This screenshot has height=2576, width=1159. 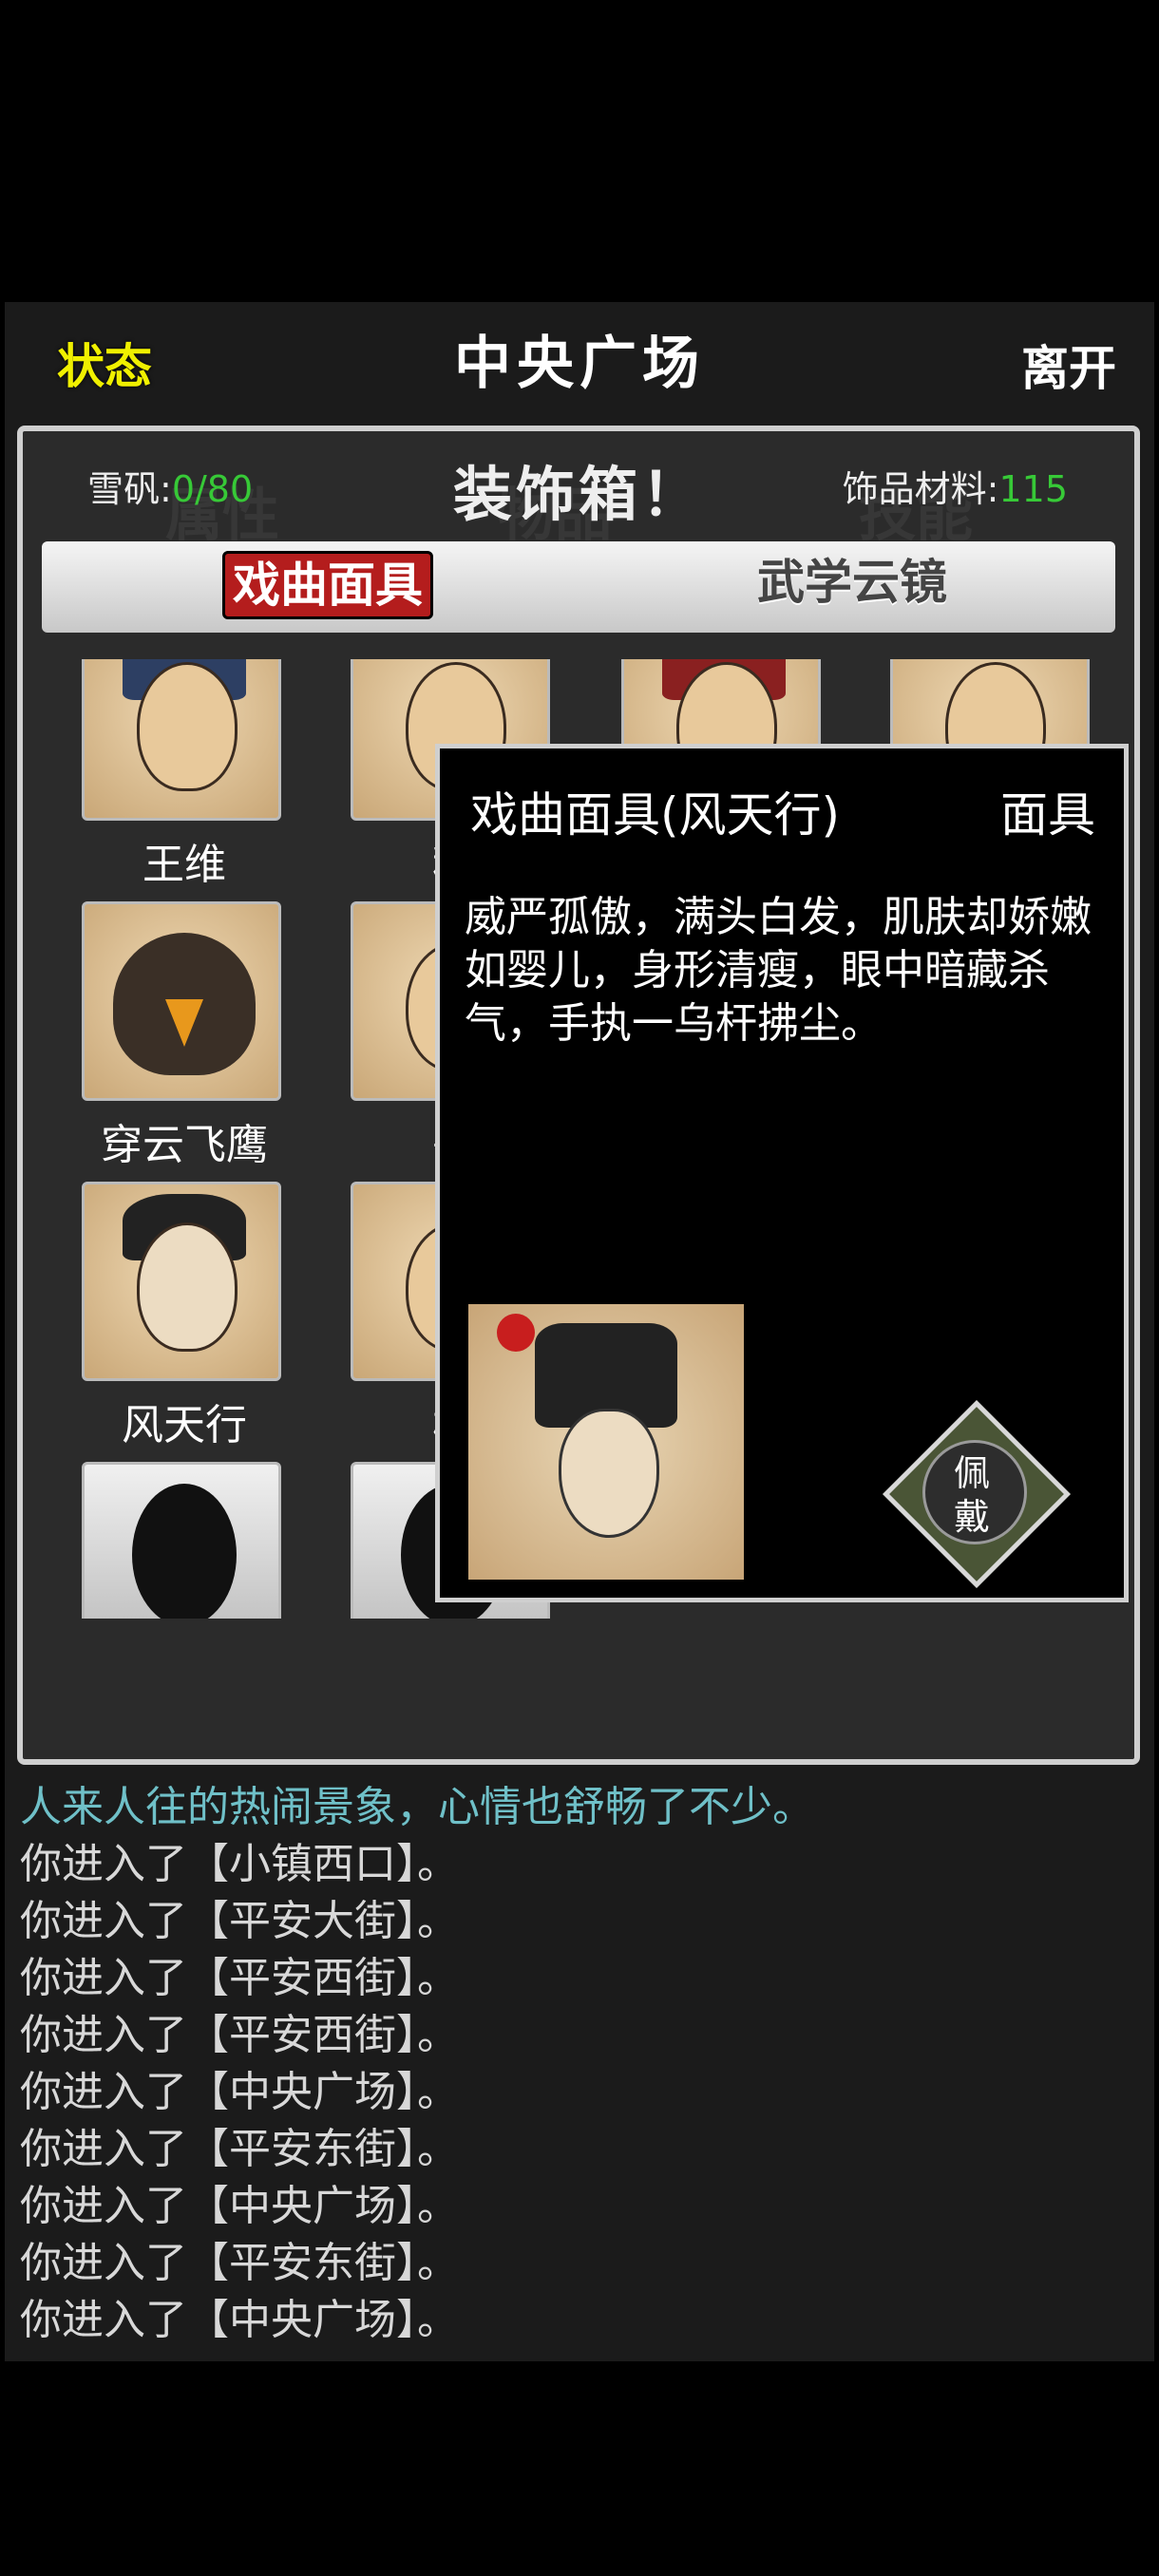 What do you see at coordinates (239, 1864) in the screenshot?
I see `log-line: 你进入了【小镇西口】。` at bounding box center [239, 1864].